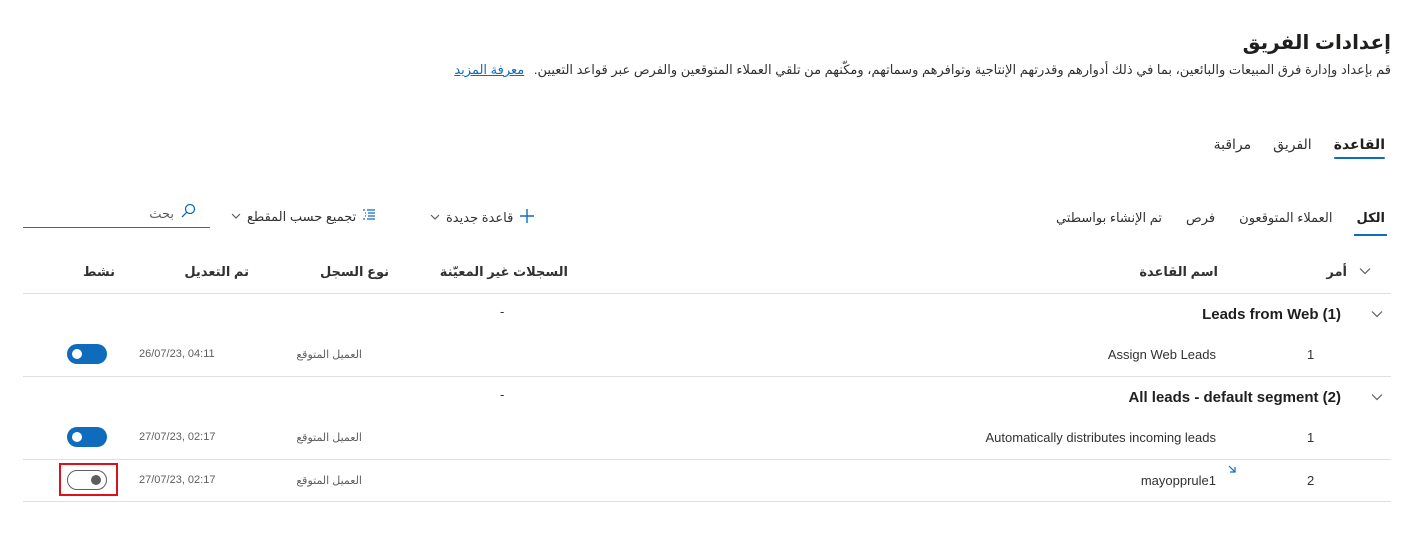 This screenshot has height=544, width=1415. Describe the element at coordinates (1232, 469) in the screenshot. I see `draft-indicator-icon` at that location.